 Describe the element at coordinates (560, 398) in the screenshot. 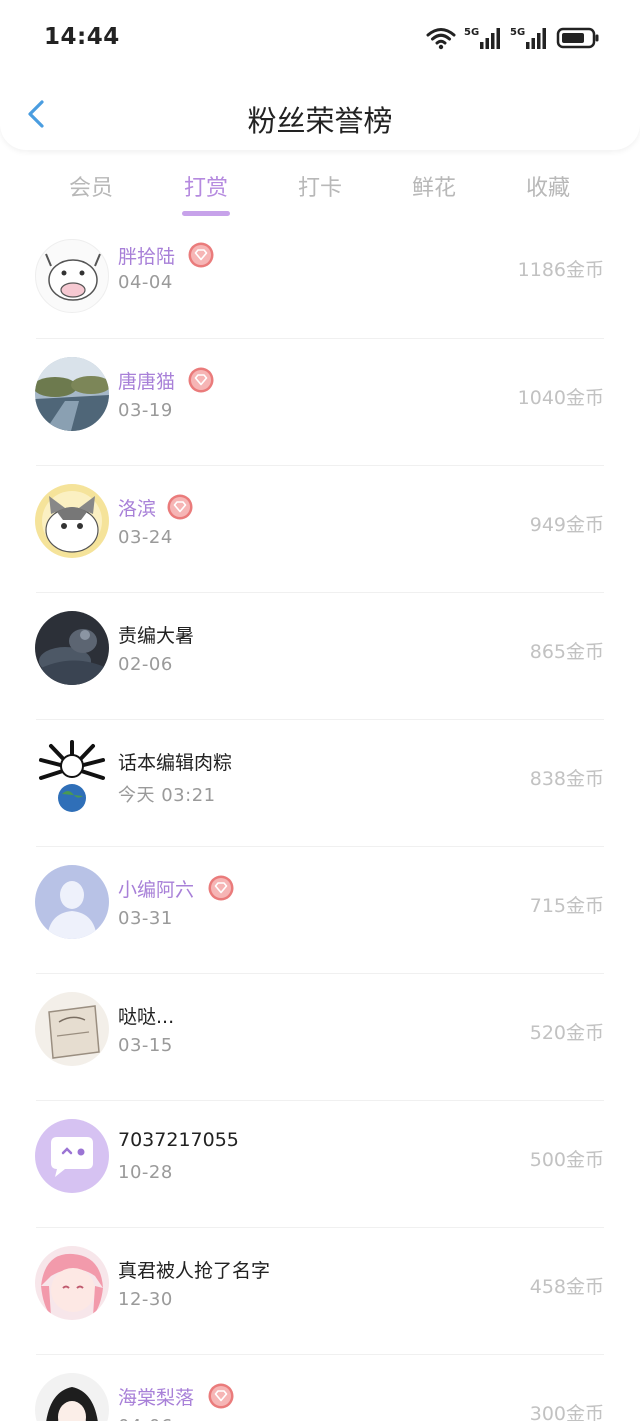

I see `reward-amount: 1040金币` at that location.